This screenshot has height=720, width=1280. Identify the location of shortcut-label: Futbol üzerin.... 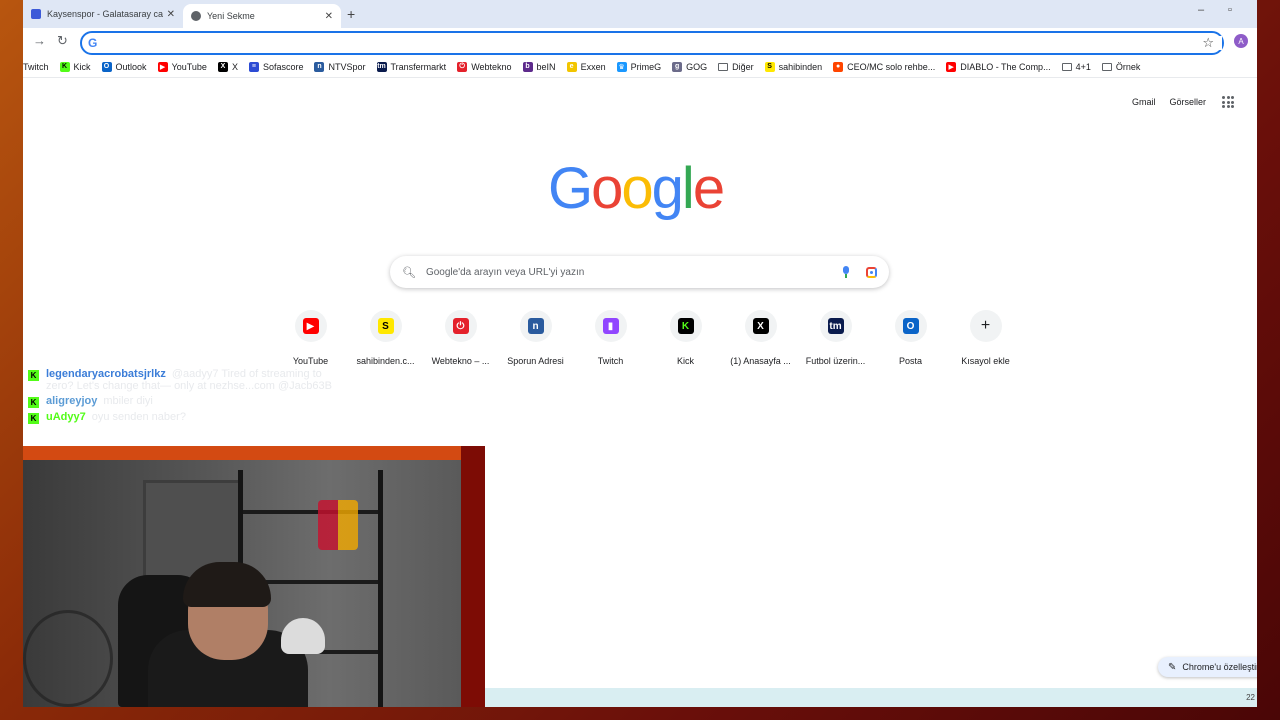
(835, 361).